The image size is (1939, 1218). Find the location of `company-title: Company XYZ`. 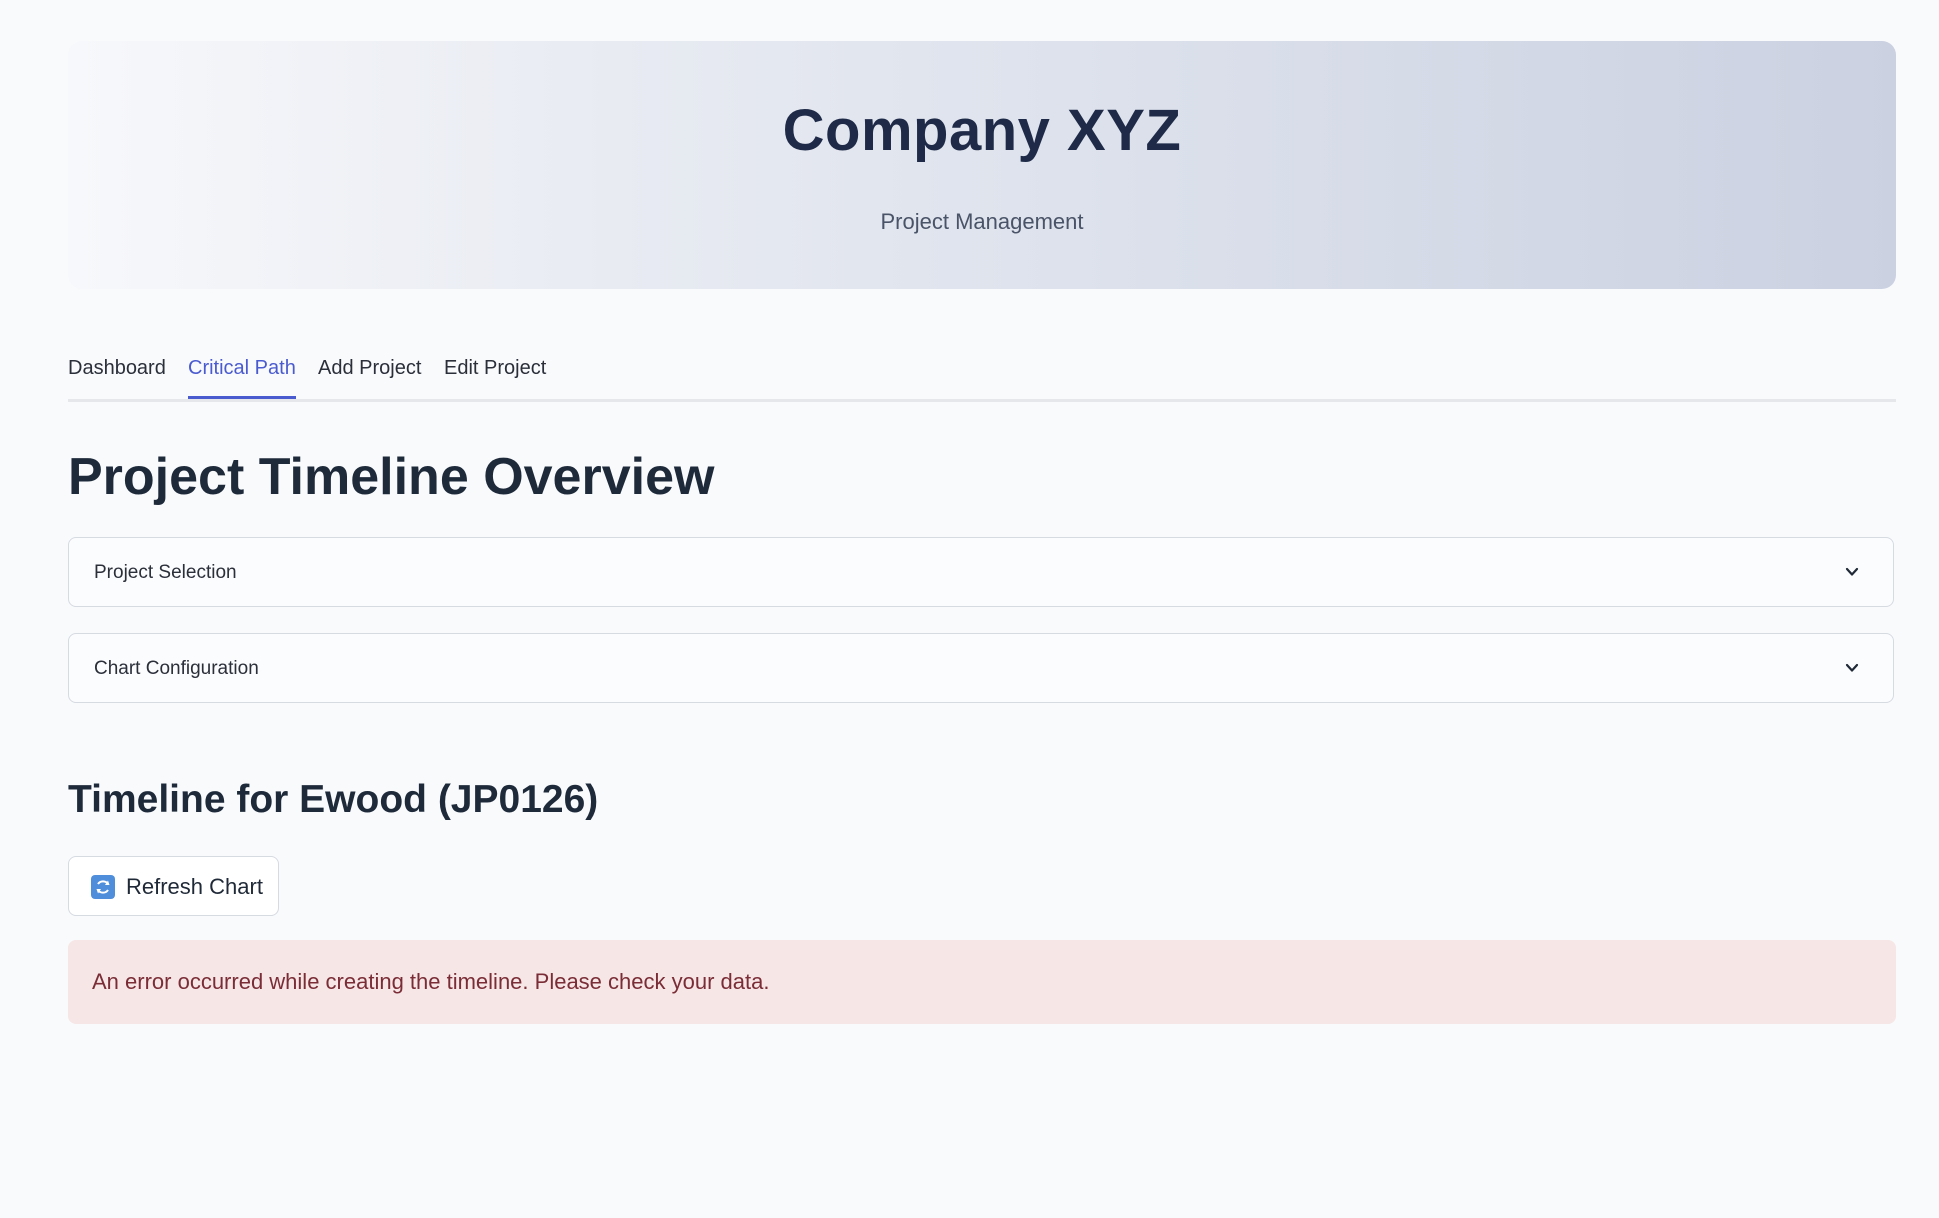

company-title: Company XYZ is located at coordinates (982, 130).